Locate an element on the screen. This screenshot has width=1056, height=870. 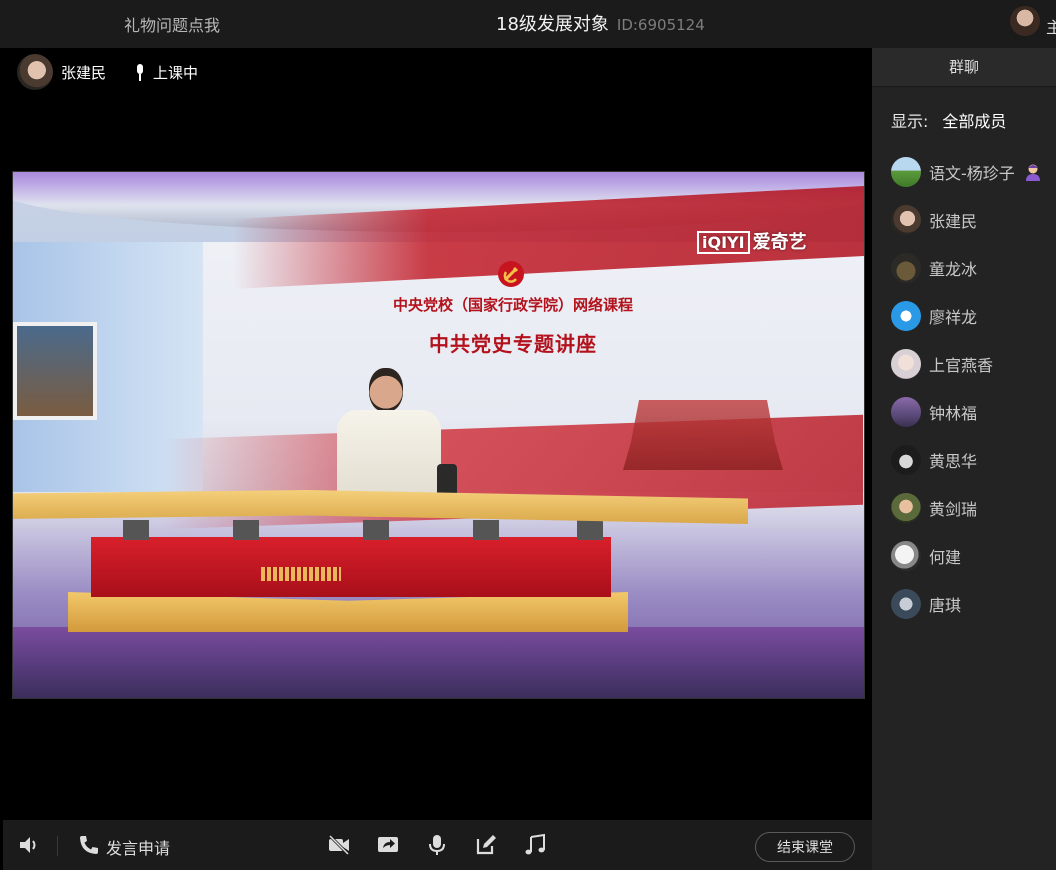
member-name: 钟林福 is located at coordinates (953, 413).